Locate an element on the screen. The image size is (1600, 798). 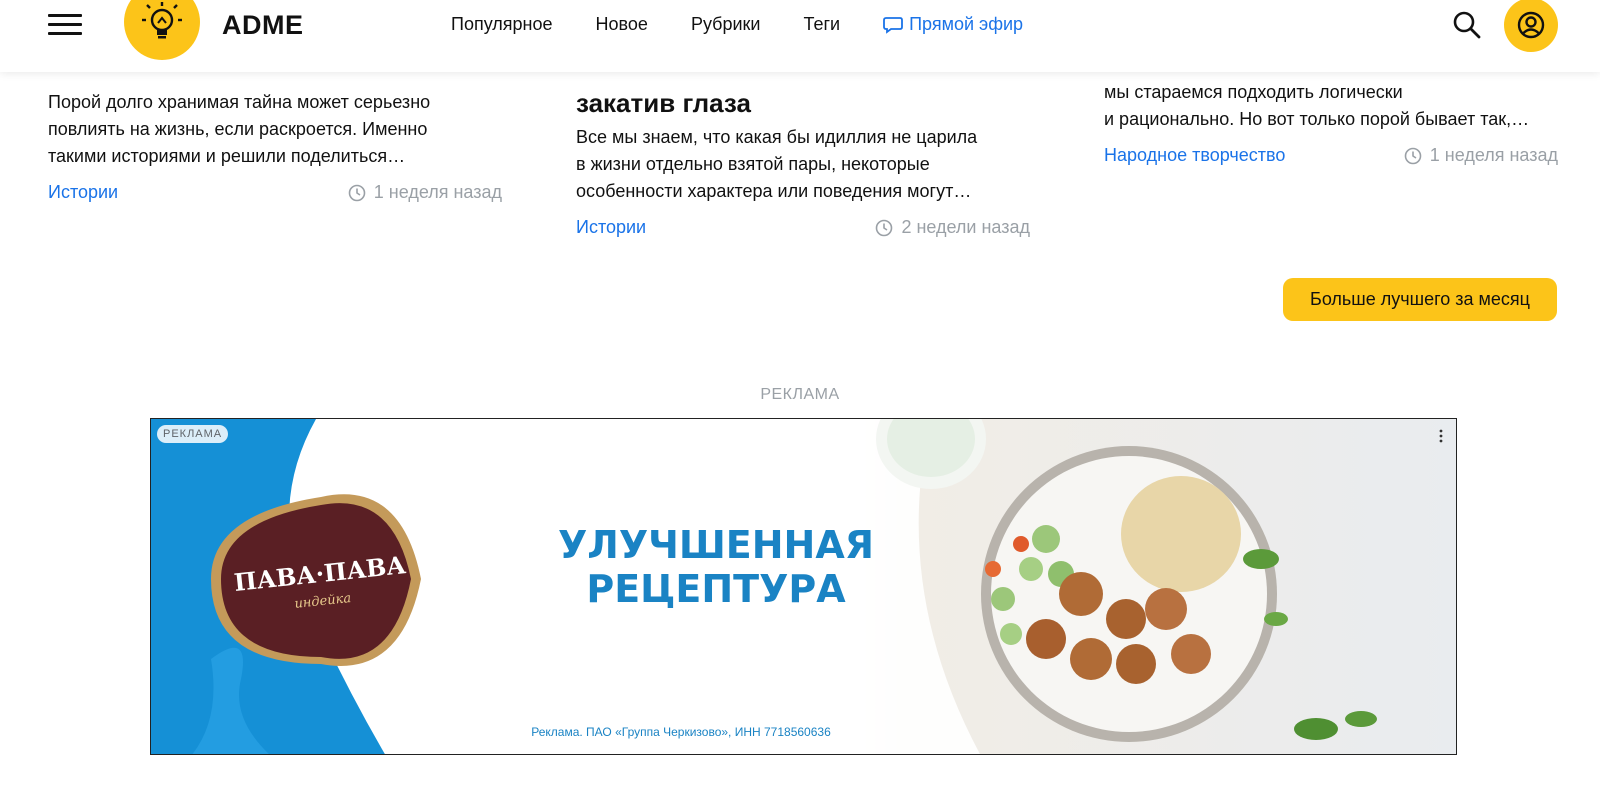
nav-live-label: Прямой эфир is located at coordinates (966, 24).